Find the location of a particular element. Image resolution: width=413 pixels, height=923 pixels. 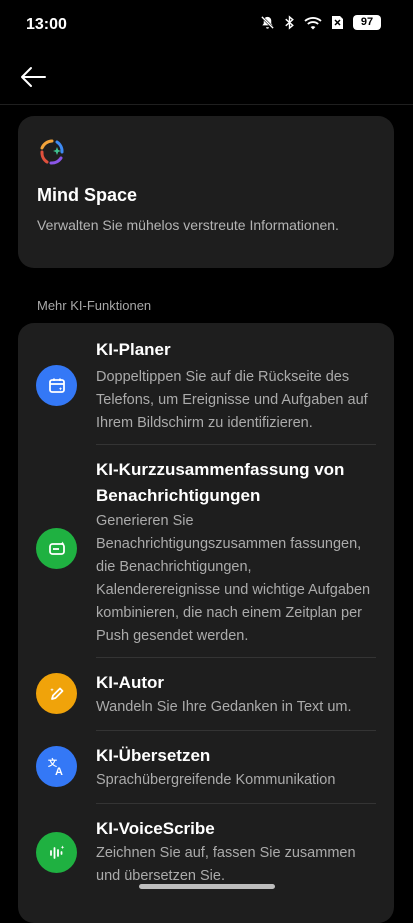

section-label: Mehr KI-Funktionen is located at coordinates (94, 305).